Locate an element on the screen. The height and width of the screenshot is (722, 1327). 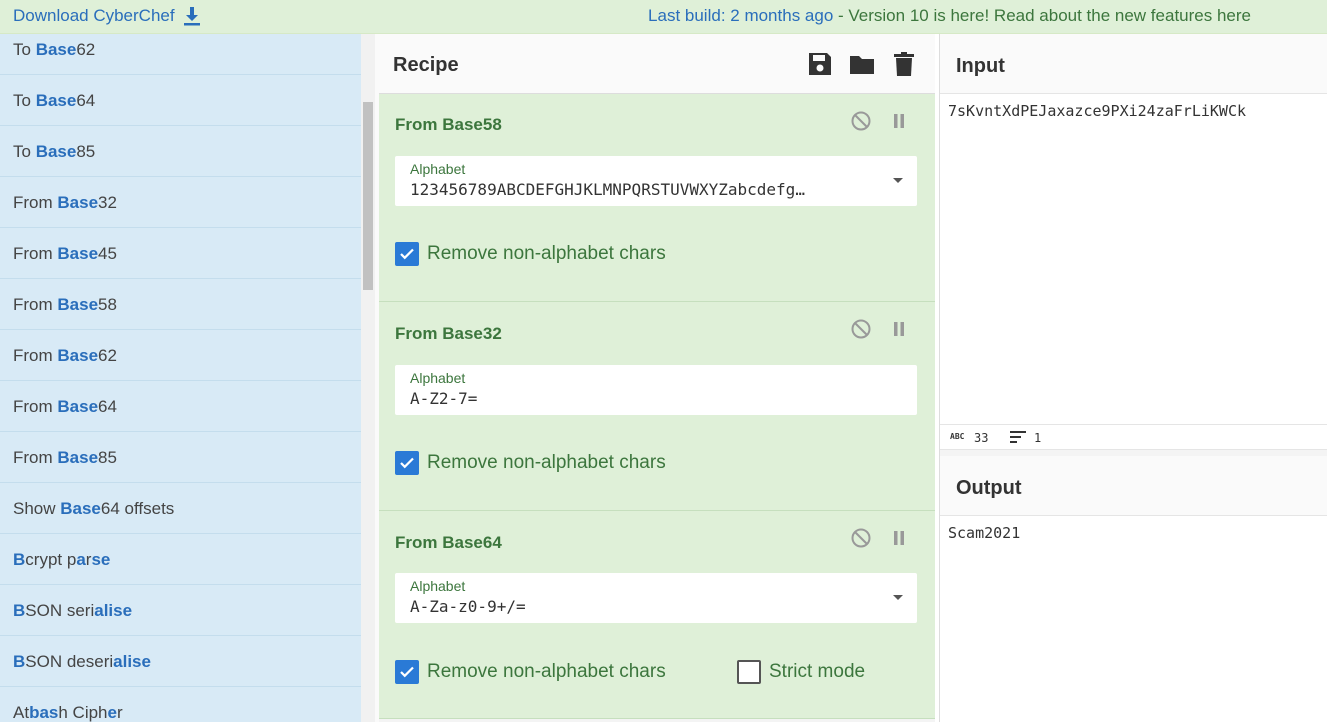
download-link: Download CyberChef is located at coordinates (107, 16).